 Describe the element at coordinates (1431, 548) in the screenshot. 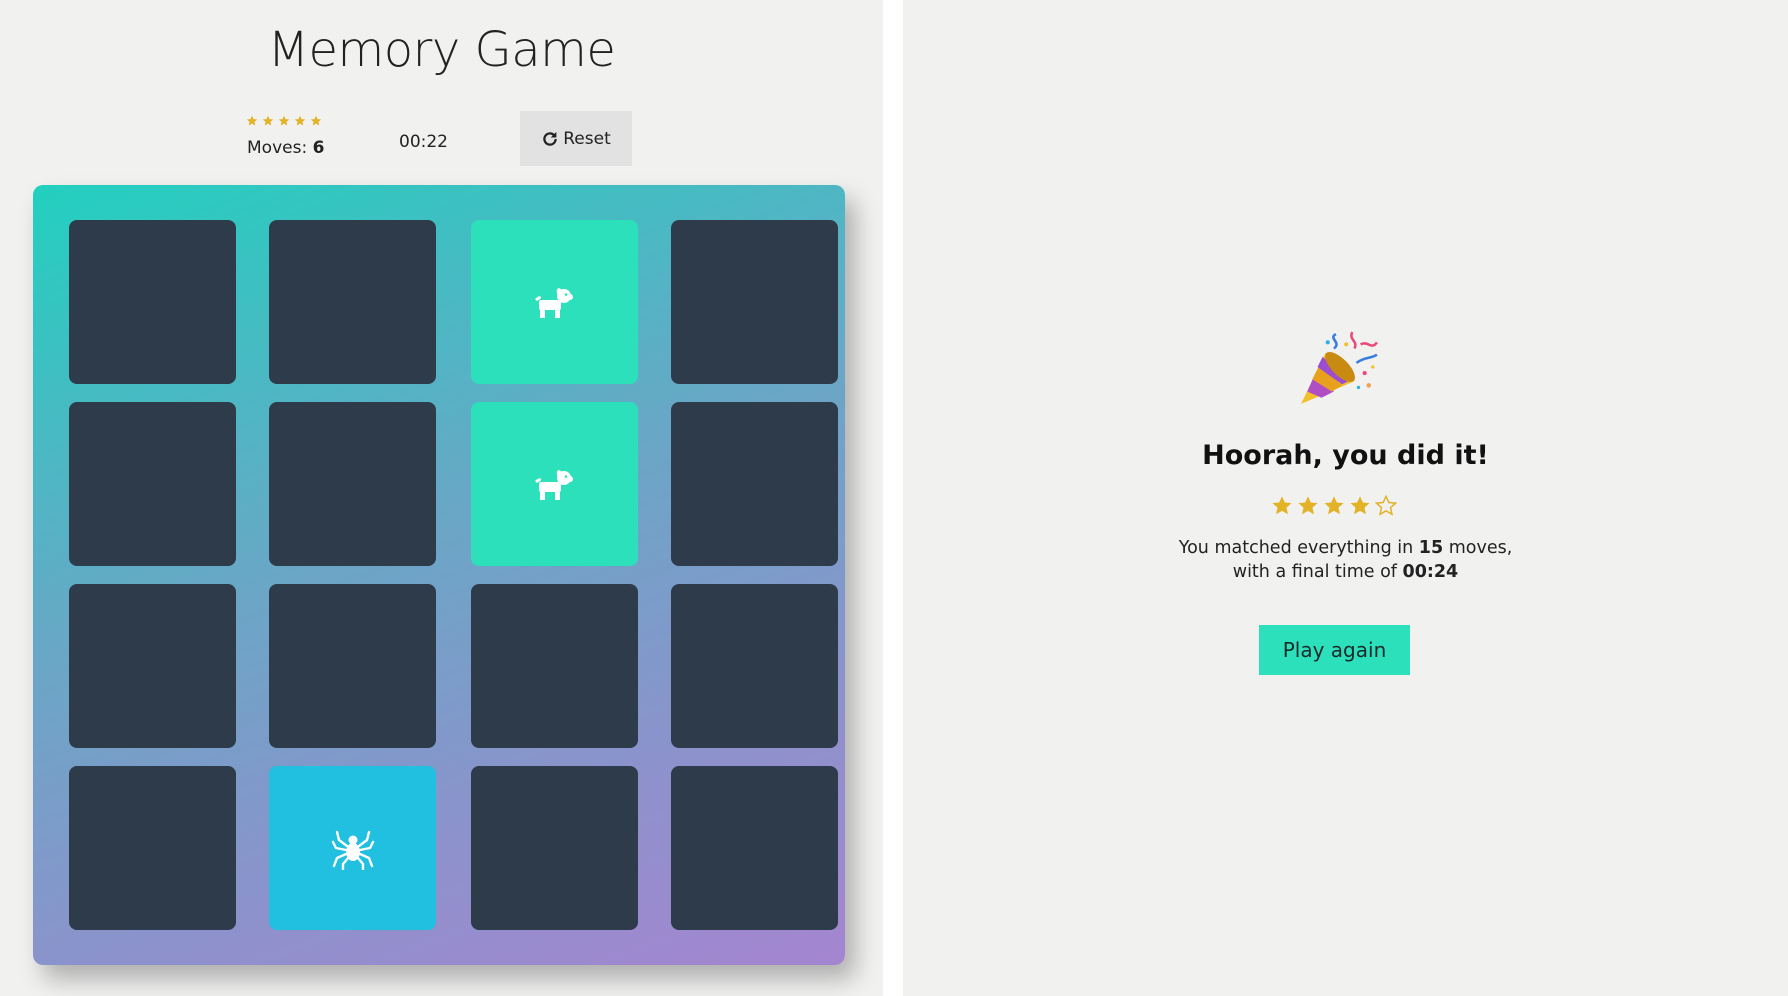

I see `final-moves: 15` at that location.